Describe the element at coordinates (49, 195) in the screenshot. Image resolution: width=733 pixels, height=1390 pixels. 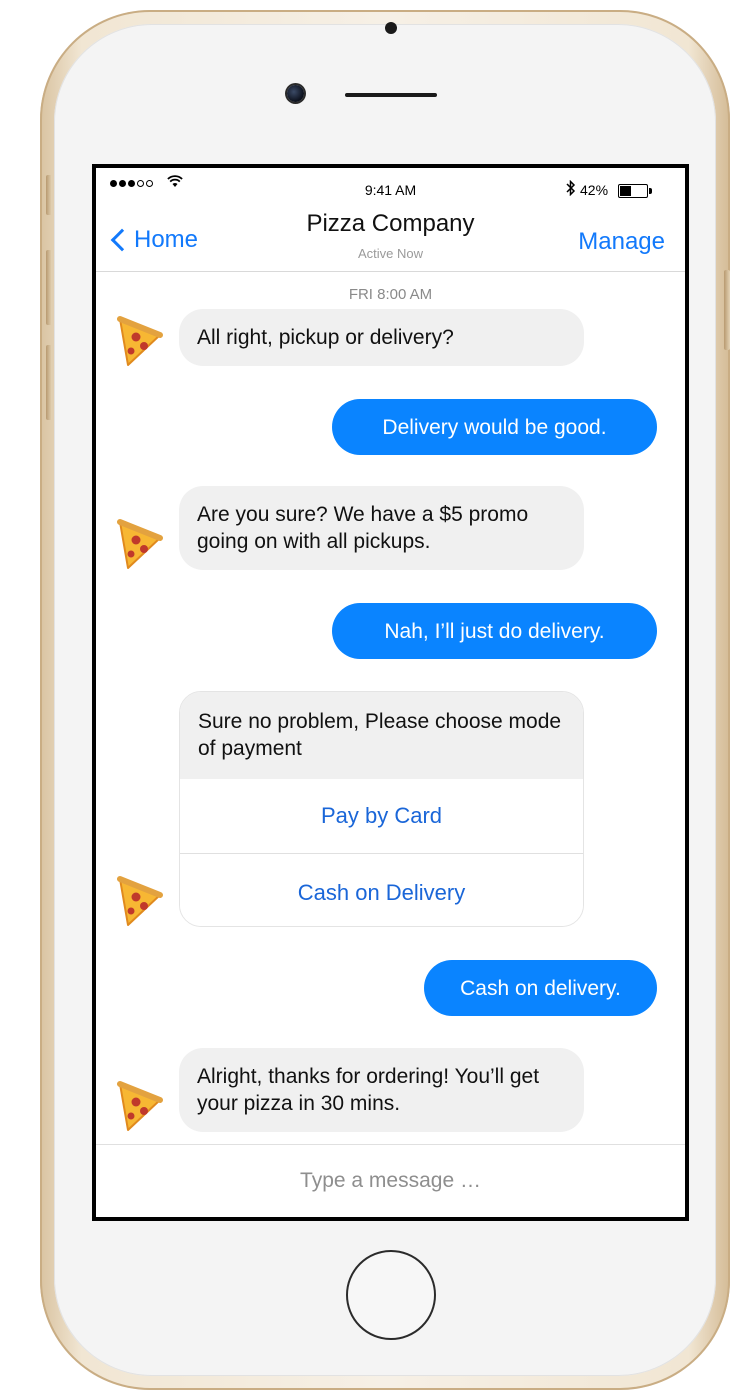
I see `mute-switch` at that location.